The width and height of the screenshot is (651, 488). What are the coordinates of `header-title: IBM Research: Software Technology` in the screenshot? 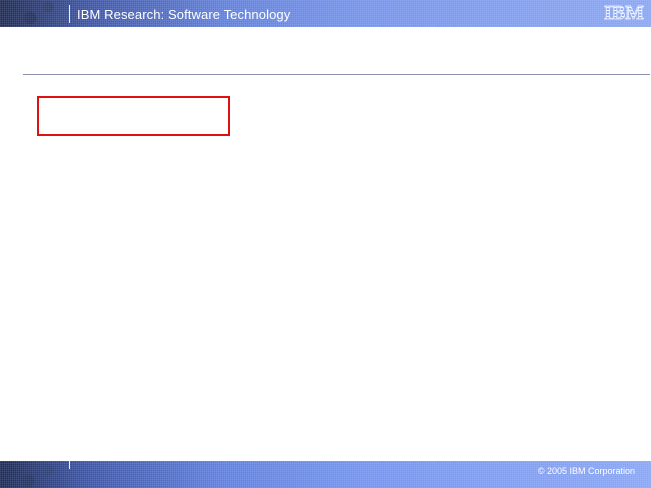 It's located at (184, 14).